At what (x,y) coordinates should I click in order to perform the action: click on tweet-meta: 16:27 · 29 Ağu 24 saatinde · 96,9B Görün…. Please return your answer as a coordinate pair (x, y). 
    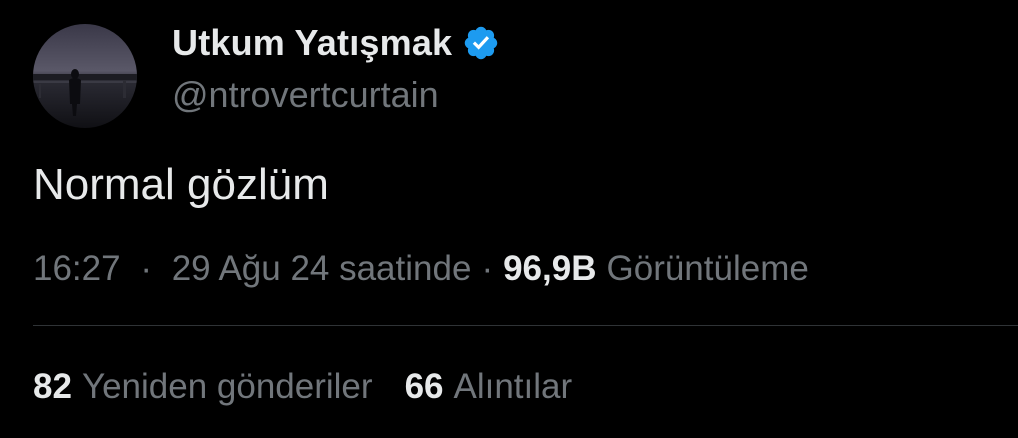
    Looking at the image, I should click on (421, 269).